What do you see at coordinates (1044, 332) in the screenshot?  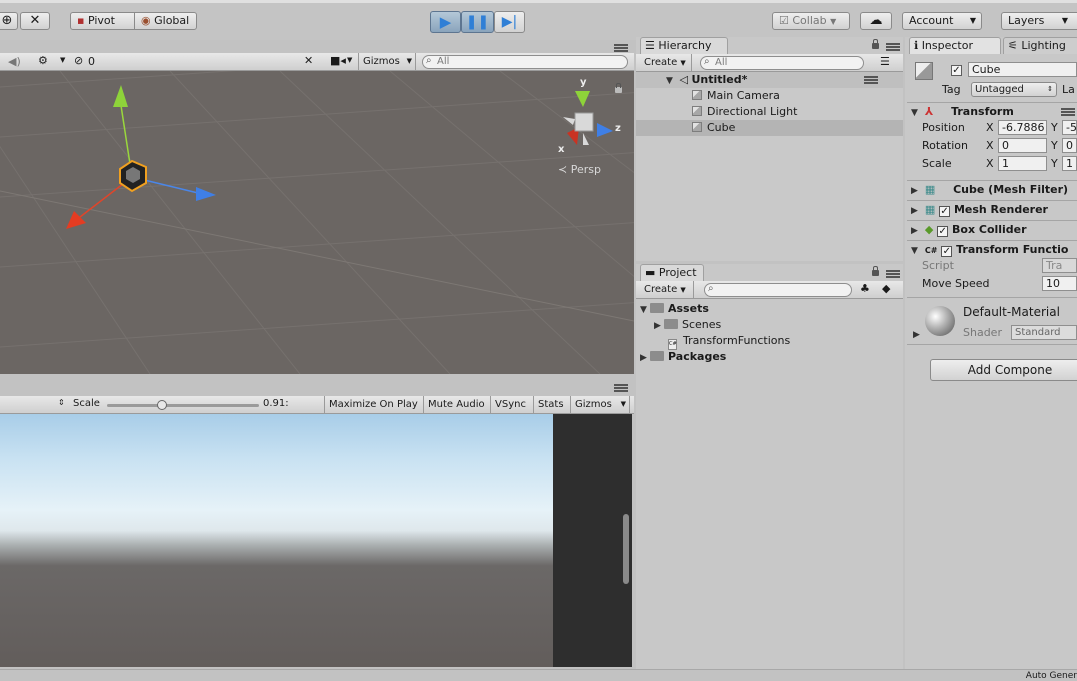 I see `shader-dropdown: Standard` at bounding box center [1044, 332].